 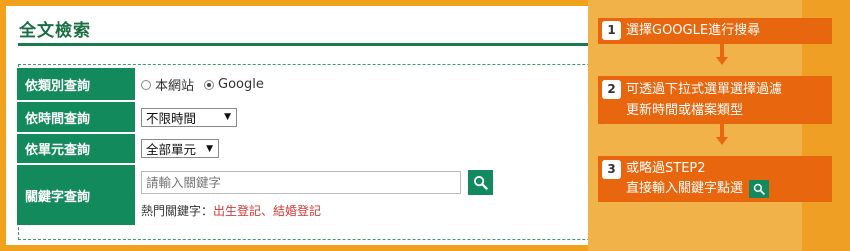 I want to click on step-1: 1 選擇GOOGLE進行搜尋, so click(x=715, y=31).